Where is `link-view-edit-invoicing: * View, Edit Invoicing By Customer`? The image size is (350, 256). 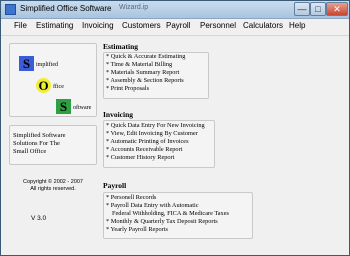 link-view-edit-invoicing: * View, Edit Invoicing By Customer is located at coordinates (152, 133).